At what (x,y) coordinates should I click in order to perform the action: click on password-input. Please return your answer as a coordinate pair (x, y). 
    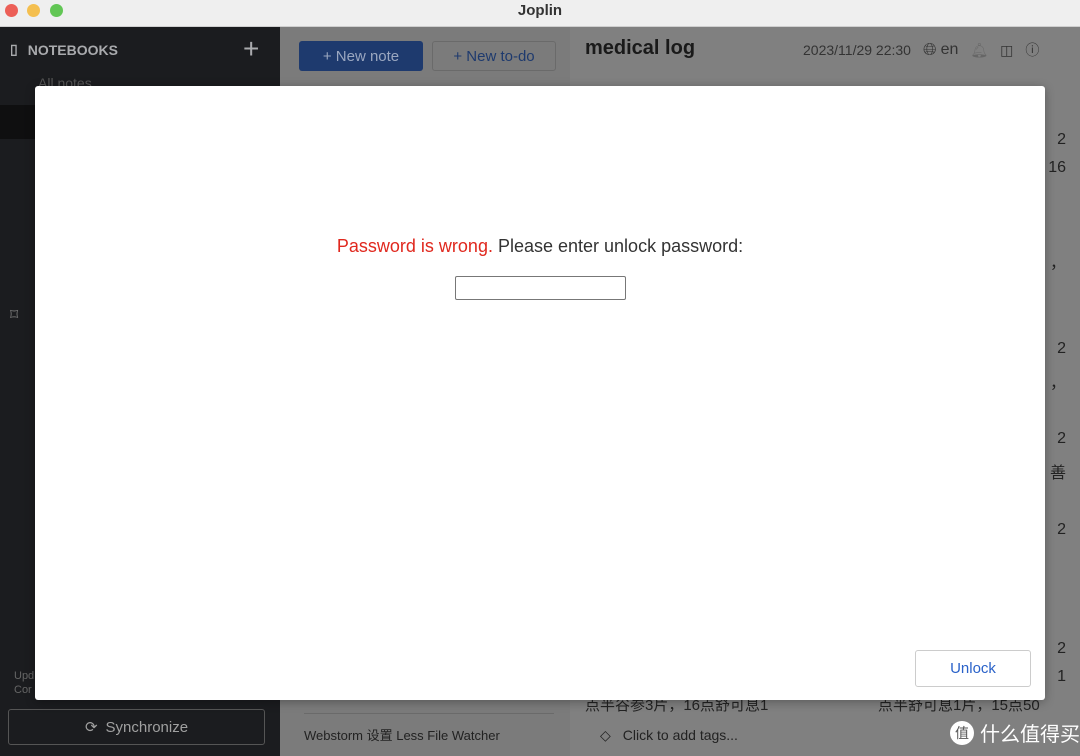
    Looking at the image, I should click on (540, 288).